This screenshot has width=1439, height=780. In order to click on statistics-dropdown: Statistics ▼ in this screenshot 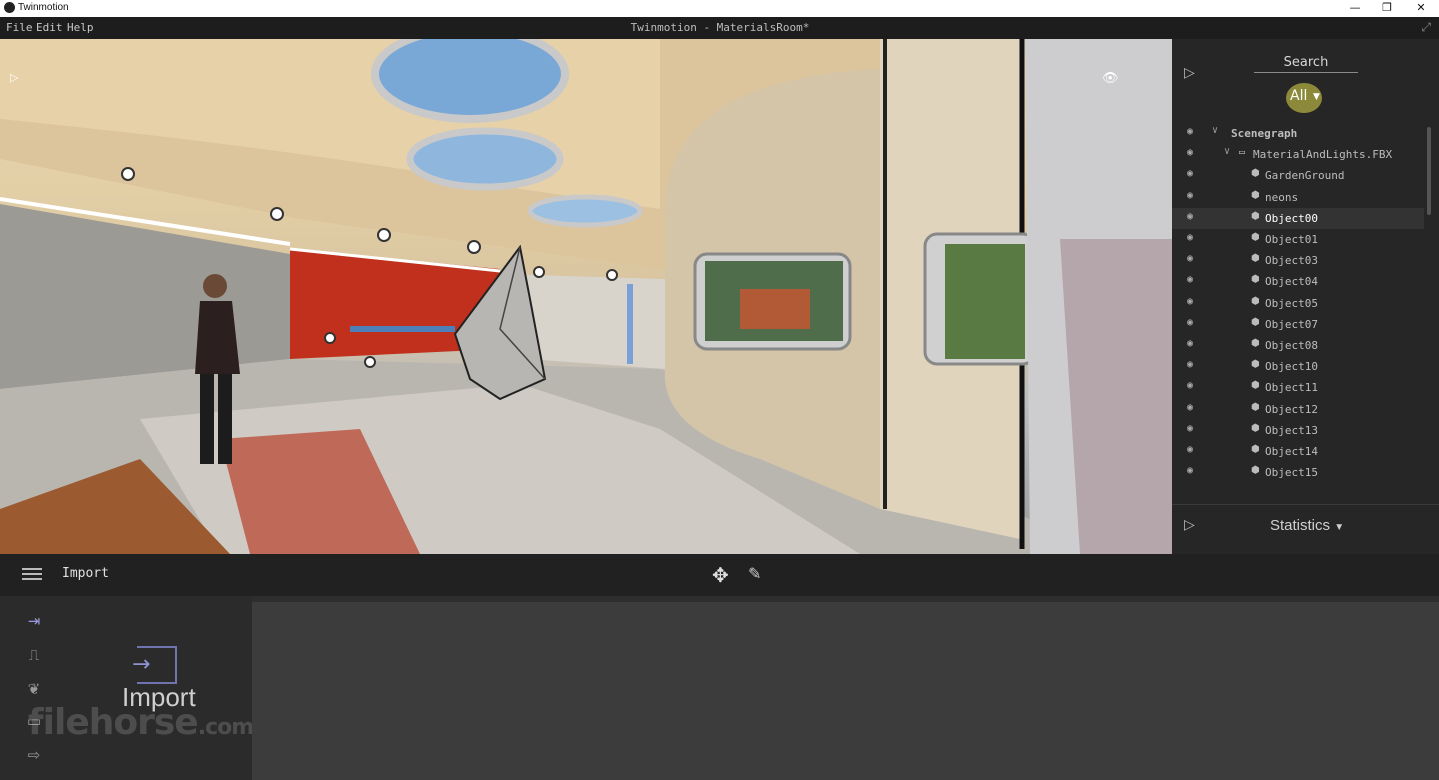, I will do `click(1307, 525)`.